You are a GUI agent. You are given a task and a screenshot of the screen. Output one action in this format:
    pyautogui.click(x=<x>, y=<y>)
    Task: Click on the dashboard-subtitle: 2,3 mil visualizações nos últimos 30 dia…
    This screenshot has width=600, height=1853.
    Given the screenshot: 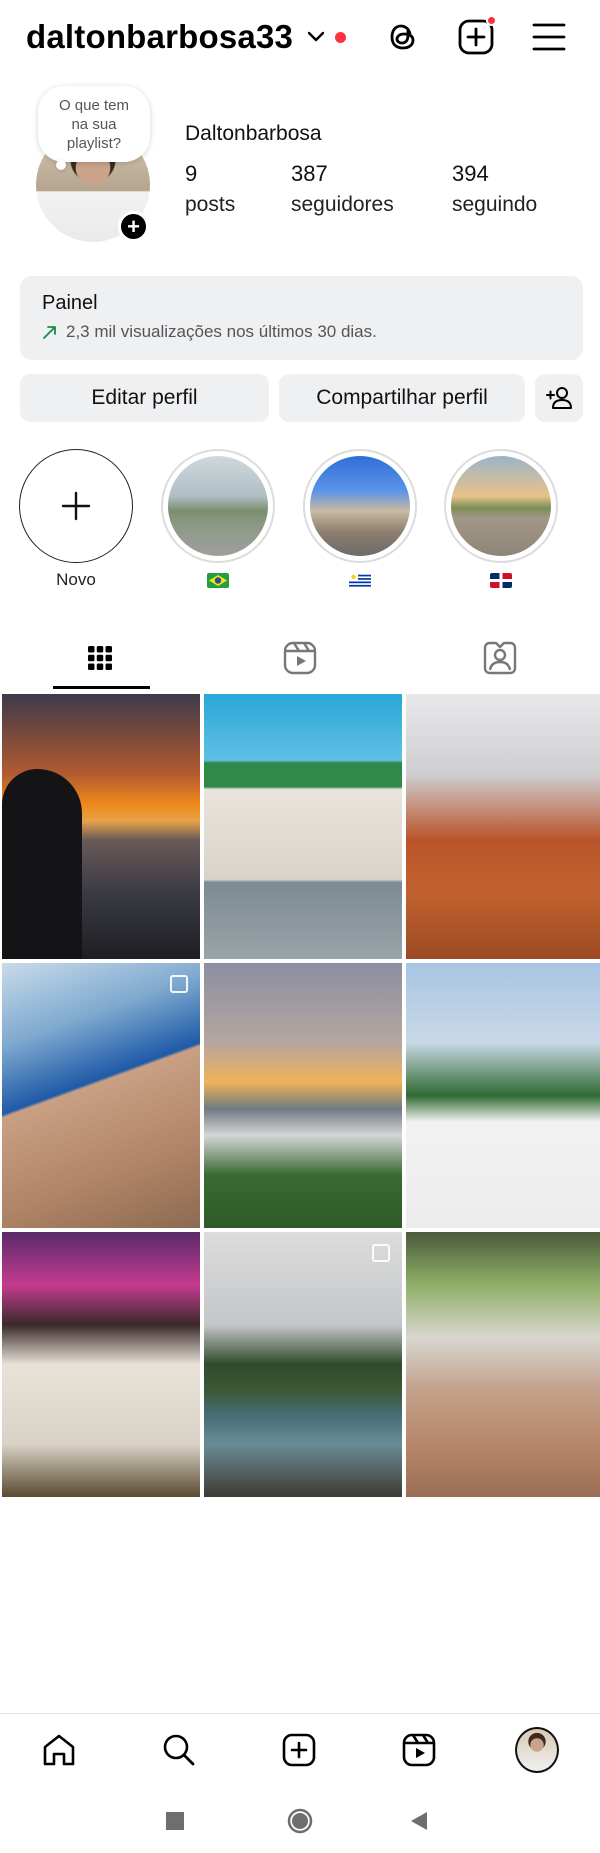 What is the action you would take?
    pyautogui.click(x=221, y=331)
    